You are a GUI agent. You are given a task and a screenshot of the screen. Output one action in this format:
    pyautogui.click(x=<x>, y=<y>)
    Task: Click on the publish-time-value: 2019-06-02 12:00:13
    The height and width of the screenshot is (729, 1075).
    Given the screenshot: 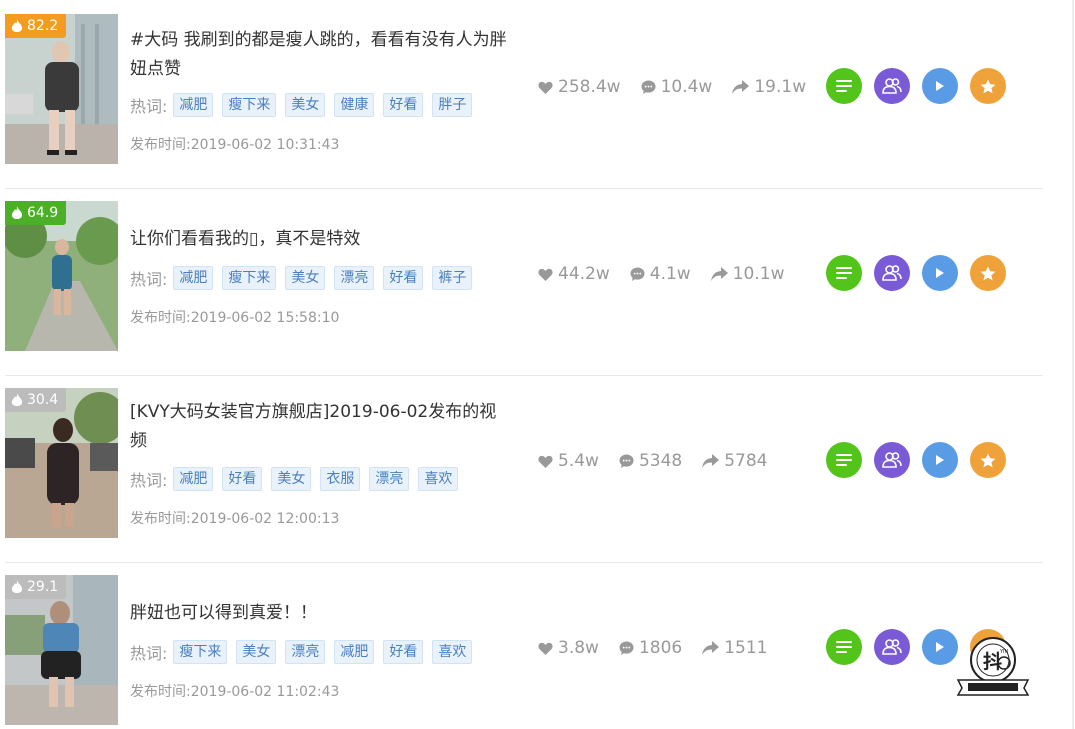 What is the action you would take?
    pyautogui.click(x=265, y=519)
    